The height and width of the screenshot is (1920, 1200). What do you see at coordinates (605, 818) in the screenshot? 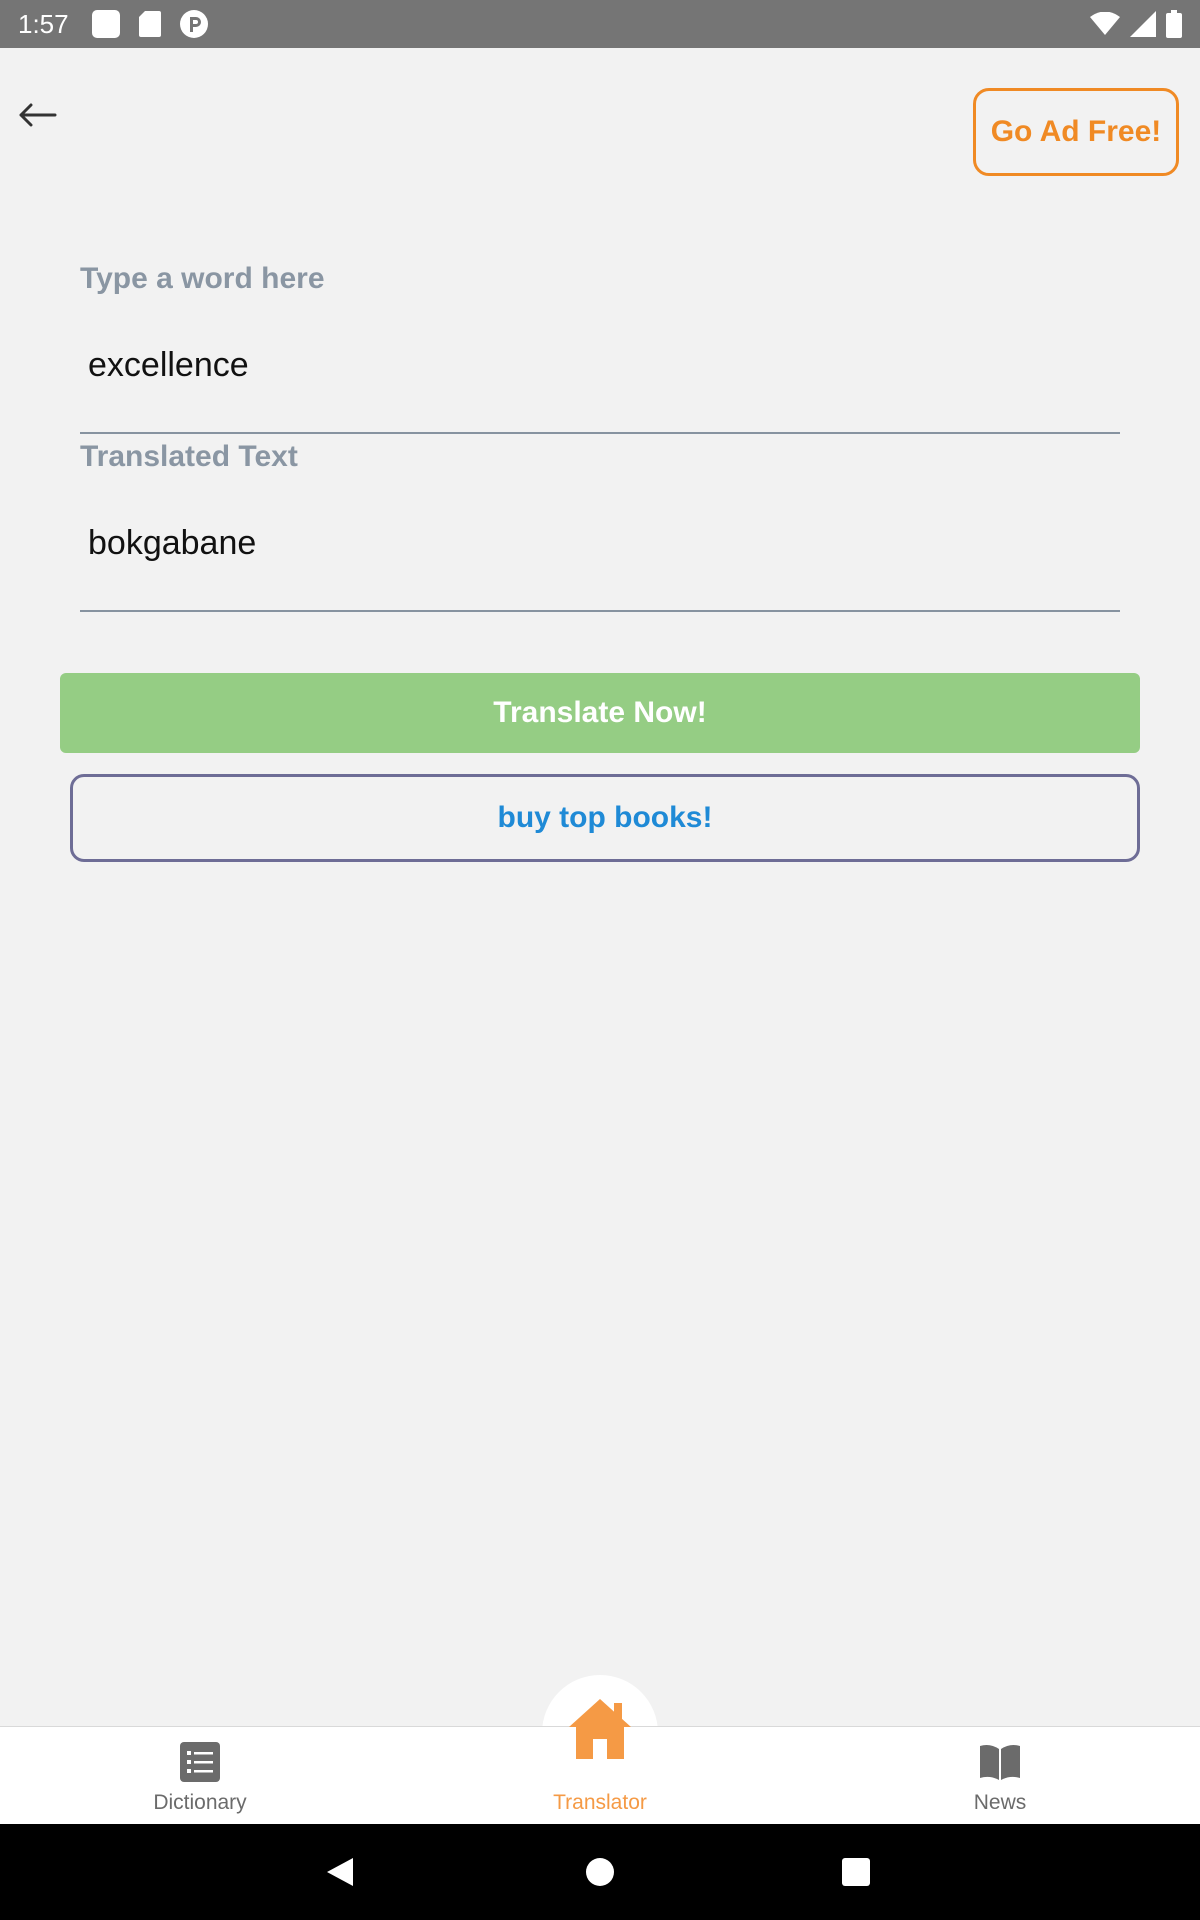
I see `buy-top-books-button: buy top books!` at bounding box center [605, 818].